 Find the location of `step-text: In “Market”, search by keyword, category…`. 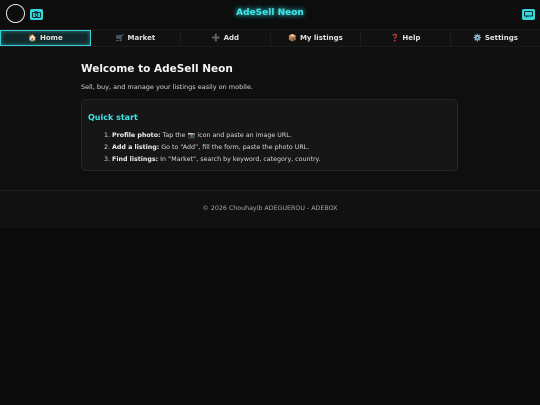

step-text: In “Market”, search by keyword, category… is located at coordinates (239, 159).